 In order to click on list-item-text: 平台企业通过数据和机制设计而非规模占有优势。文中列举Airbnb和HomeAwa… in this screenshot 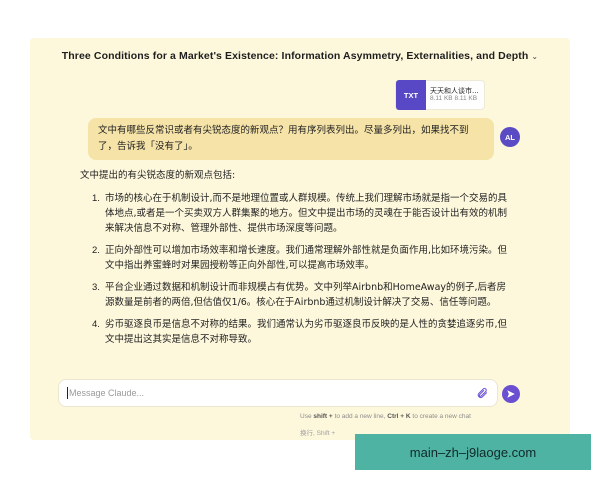, I will do `click(306, 295)`.